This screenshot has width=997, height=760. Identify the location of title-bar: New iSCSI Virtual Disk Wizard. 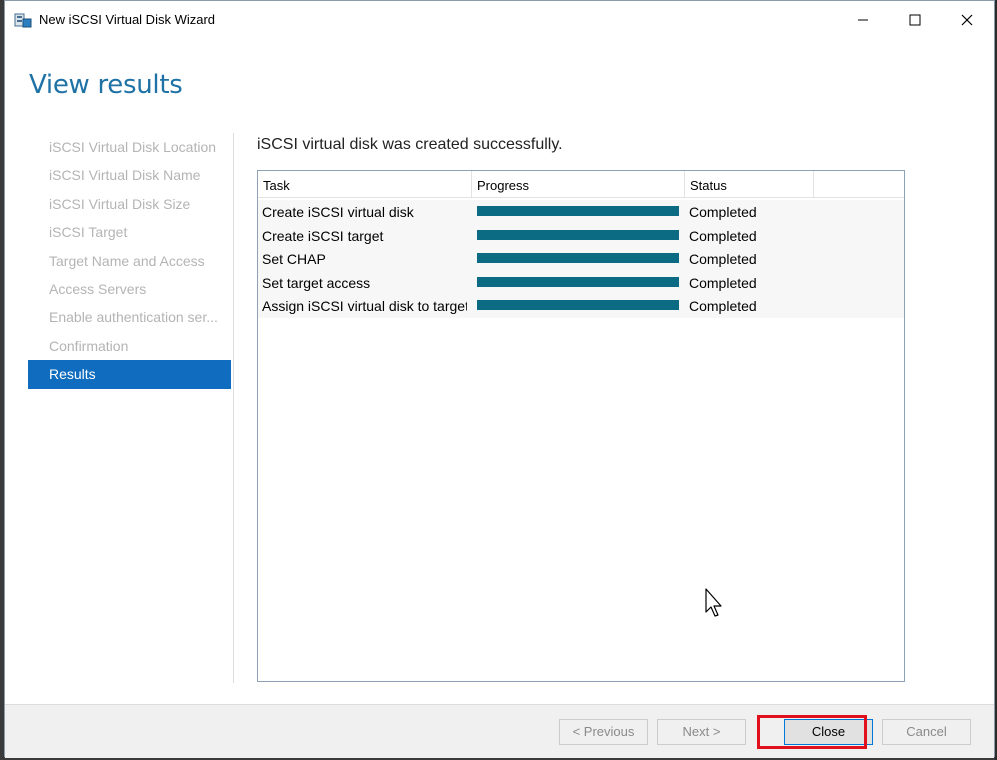
(499, 20).